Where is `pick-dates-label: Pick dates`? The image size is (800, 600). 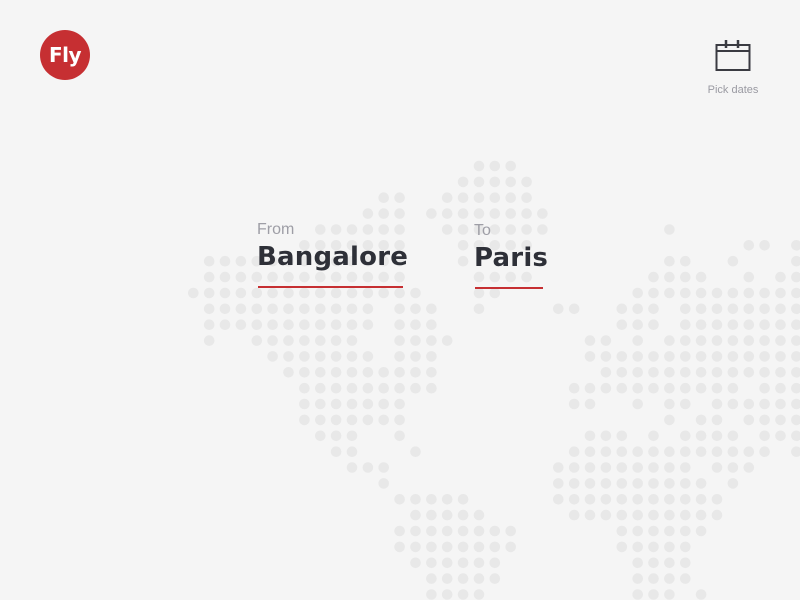
pick-dates-label: Pick dates is located at coordinates (733, 90).